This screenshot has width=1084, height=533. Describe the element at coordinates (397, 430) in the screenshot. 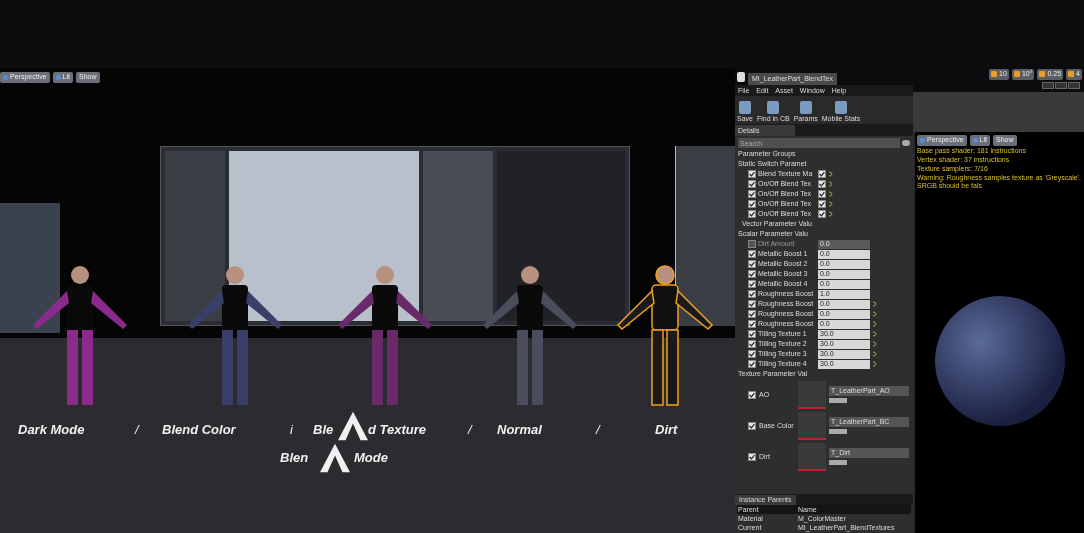

I see `floor-label: d Texture` at that location.